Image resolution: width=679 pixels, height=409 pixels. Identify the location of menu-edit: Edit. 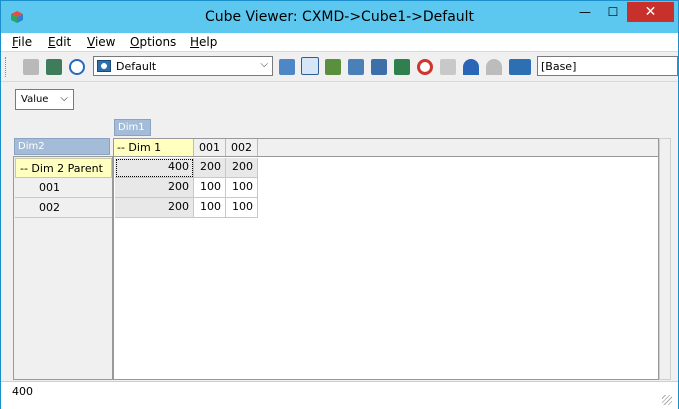
(59, 42).